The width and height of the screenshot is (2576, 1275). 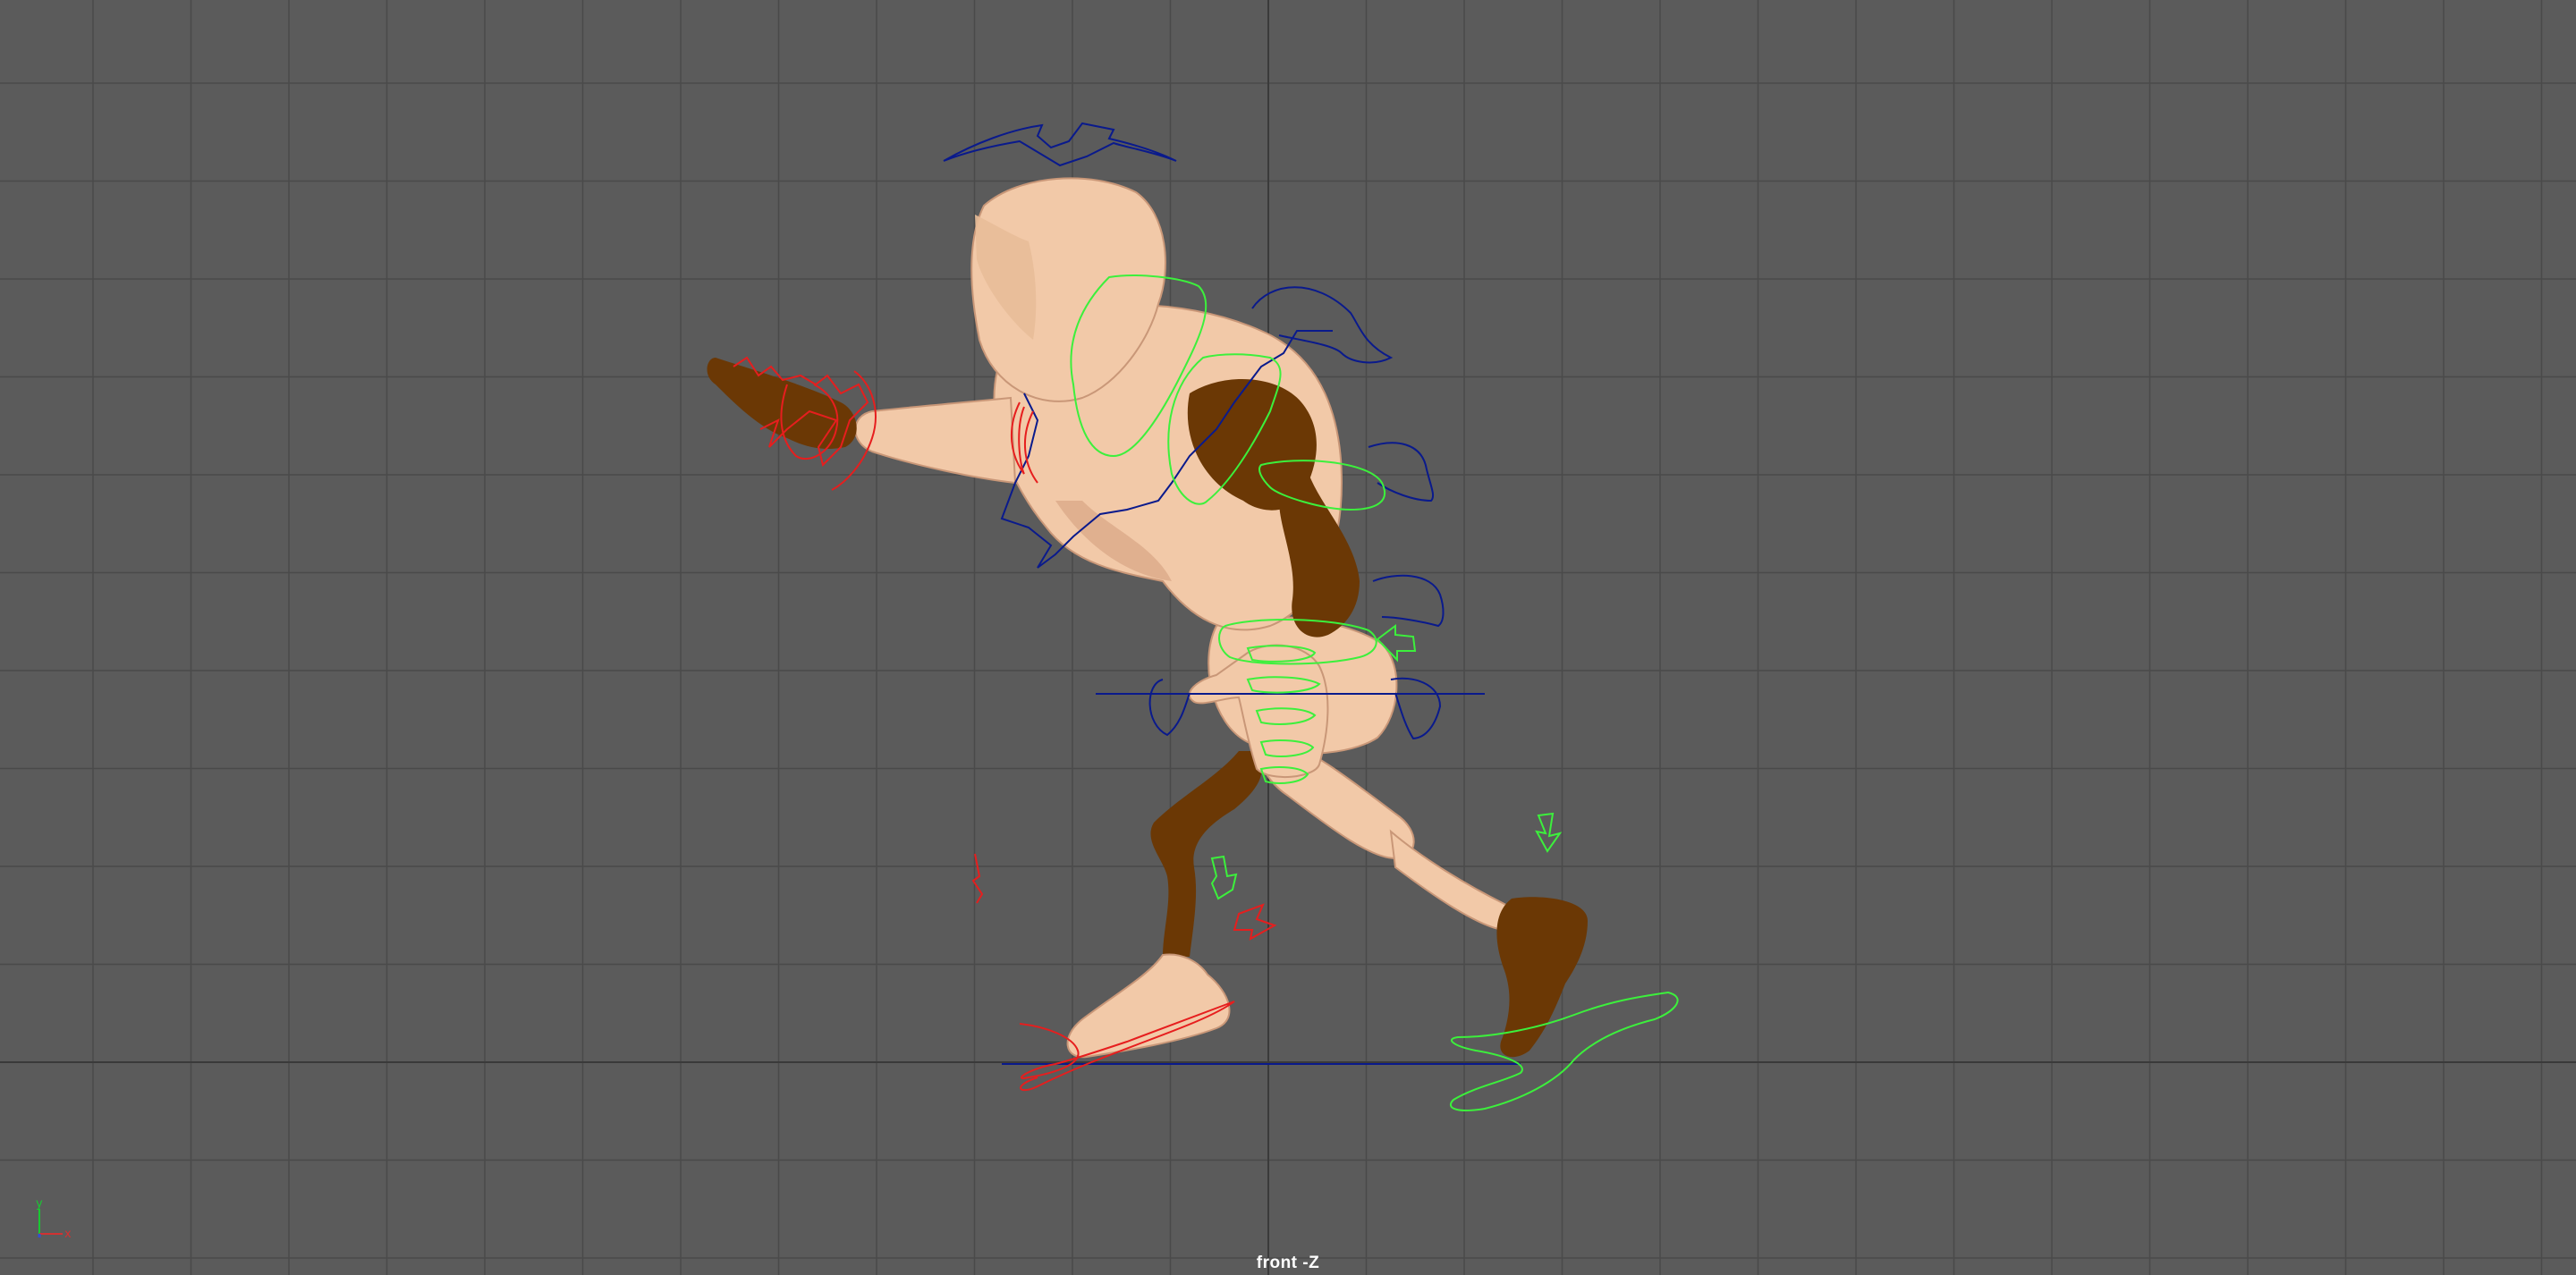 I want to click on character-upper-arm-extended, so click(x=935, y=440).